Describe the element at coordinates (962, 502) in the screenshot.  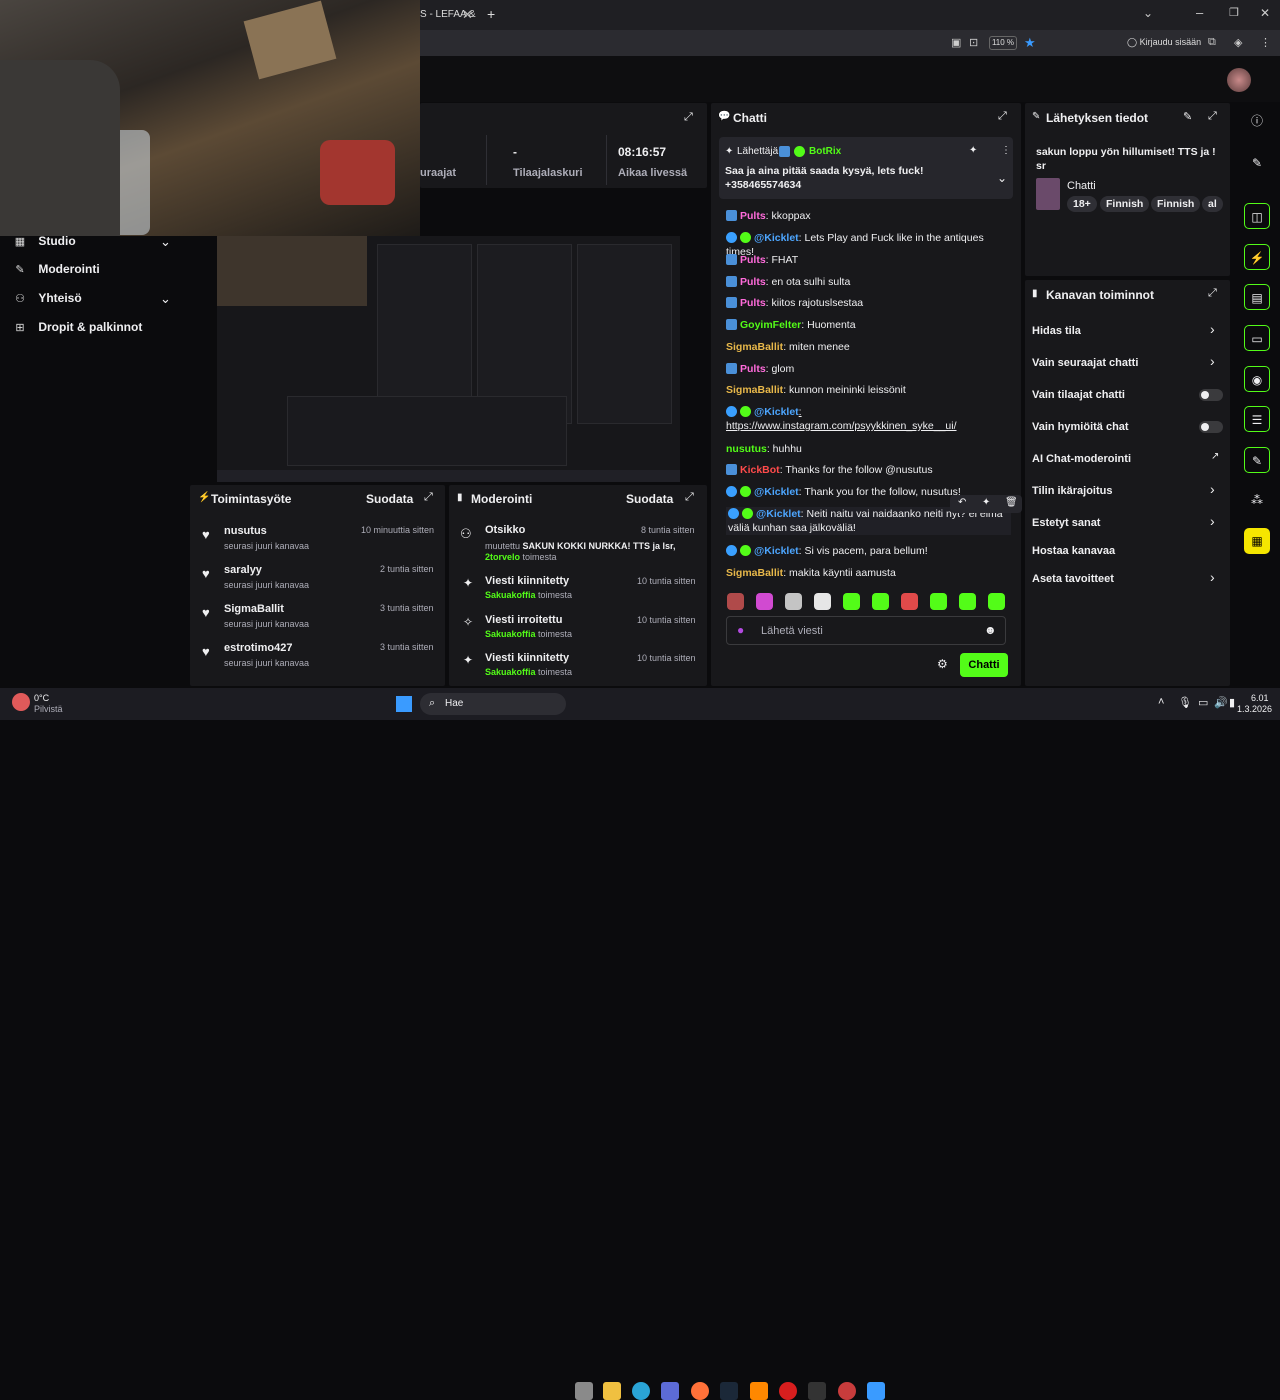
I see `reply-icon: ↶` at that location.